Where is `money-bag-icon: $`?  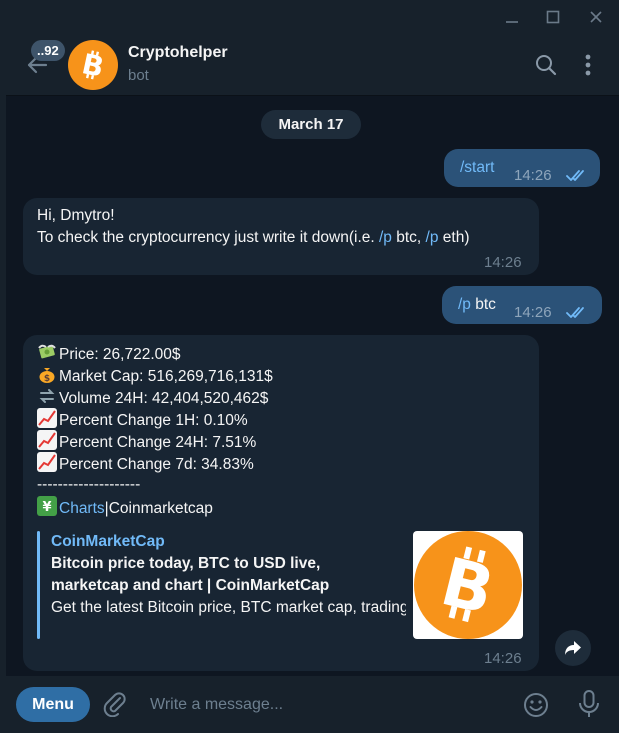
money-bag-icon: $ is located at coordinates (47, 374).